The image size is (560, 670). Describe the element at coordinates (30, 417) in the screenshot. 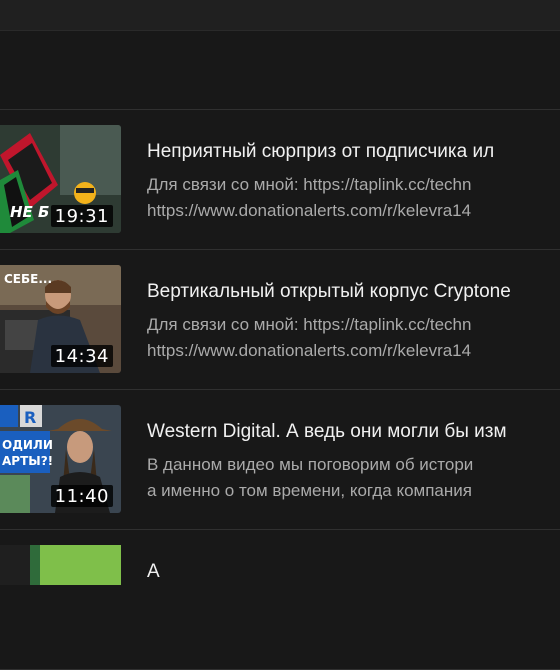

I see `svg-text: R` at that location.